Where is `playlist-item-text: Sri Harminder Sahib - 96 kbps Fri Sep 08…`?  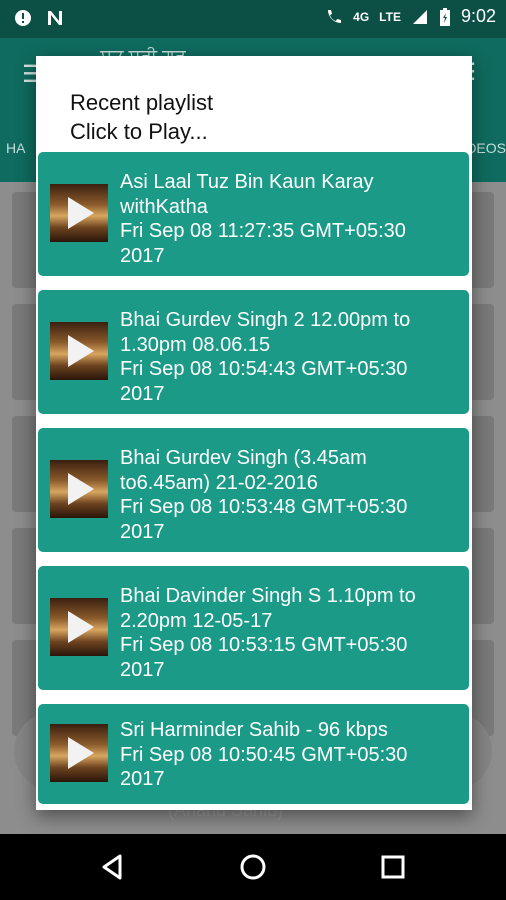
playlist-item-text: Sri Harminder Sahib - 96 kbps Fri Sep 08… is located at coordinates (290, 755).